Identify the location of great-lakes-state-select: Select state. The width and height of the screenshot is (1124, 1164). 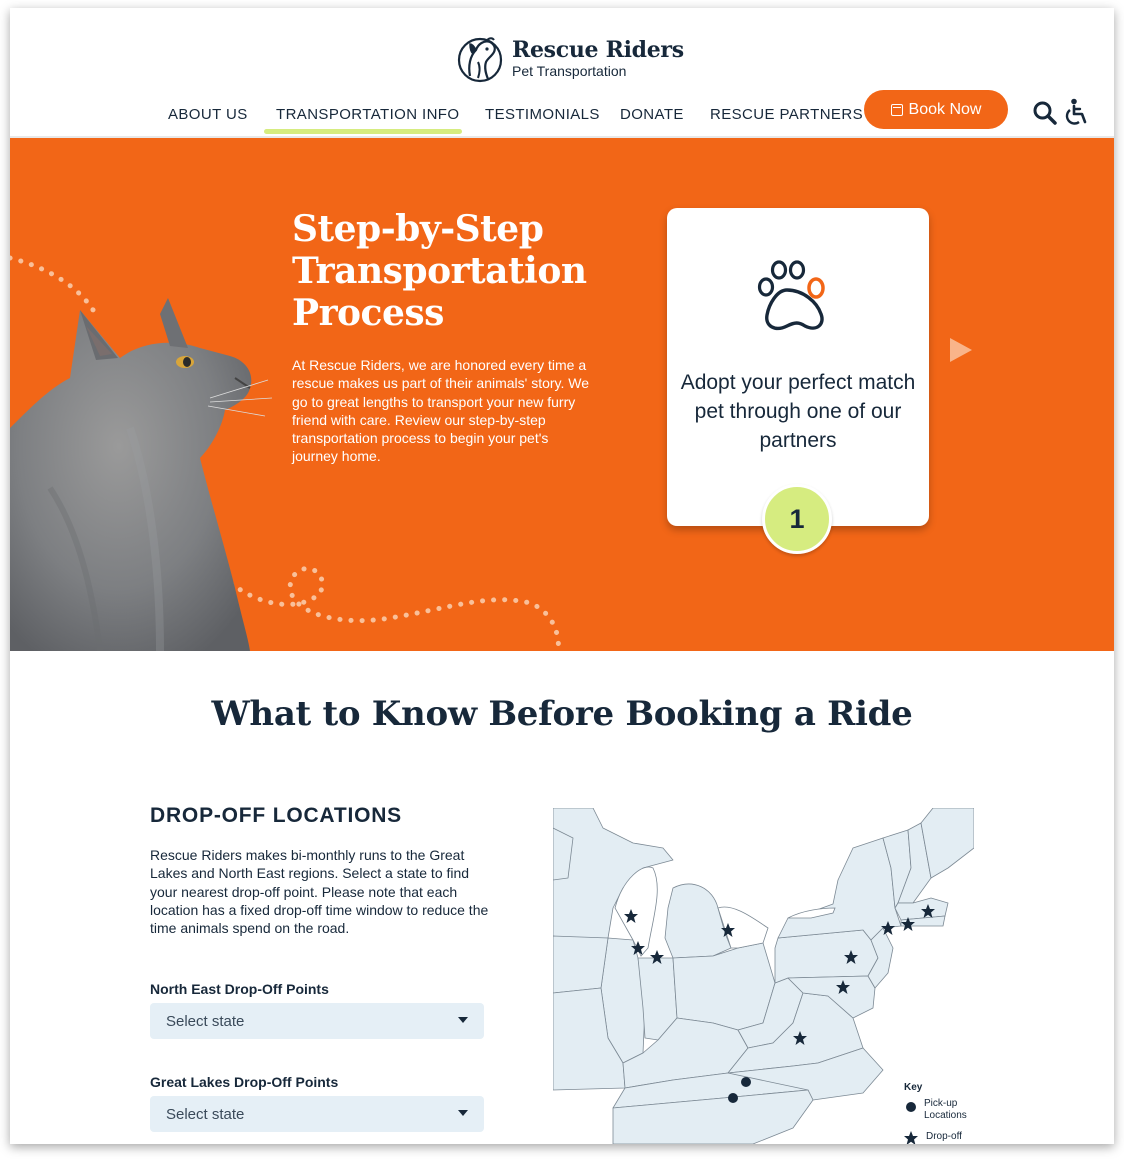
(317, 1114).